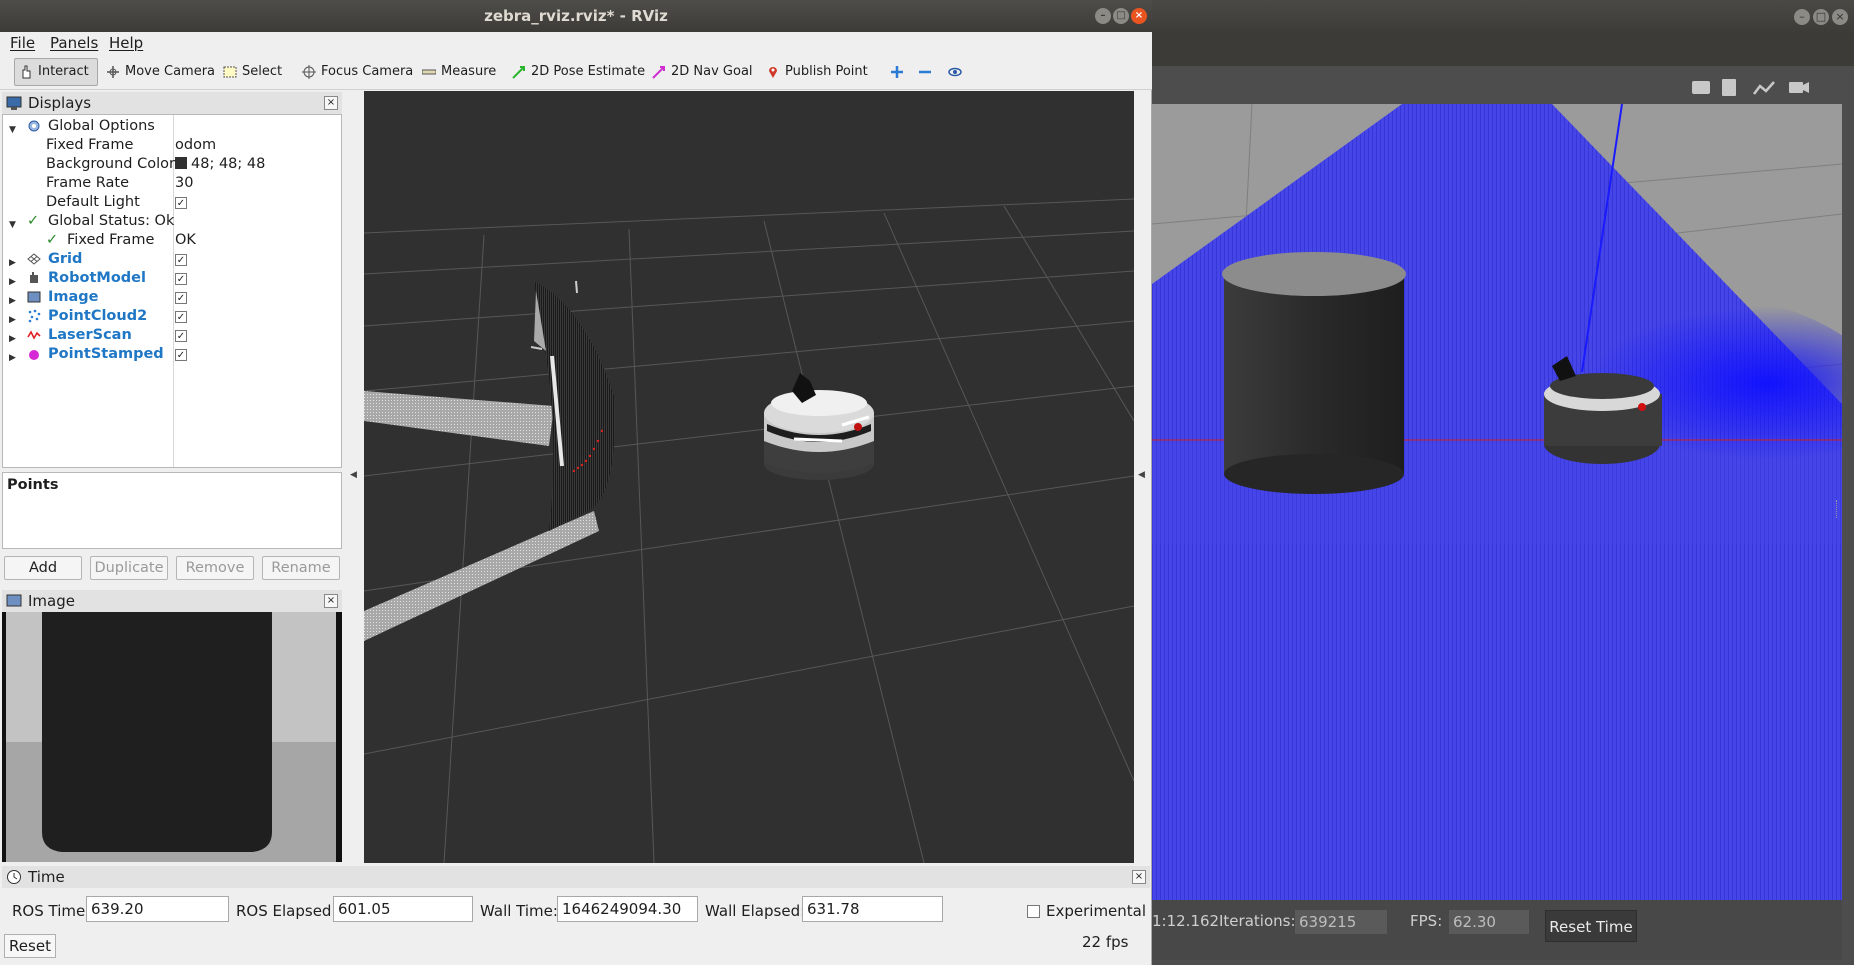 This screenshot has height=965, width=1854. What do you see at coordinates (74, 43) in the screenshot?
I see `menu-panels: Panels` at bounding box center [74, 43].